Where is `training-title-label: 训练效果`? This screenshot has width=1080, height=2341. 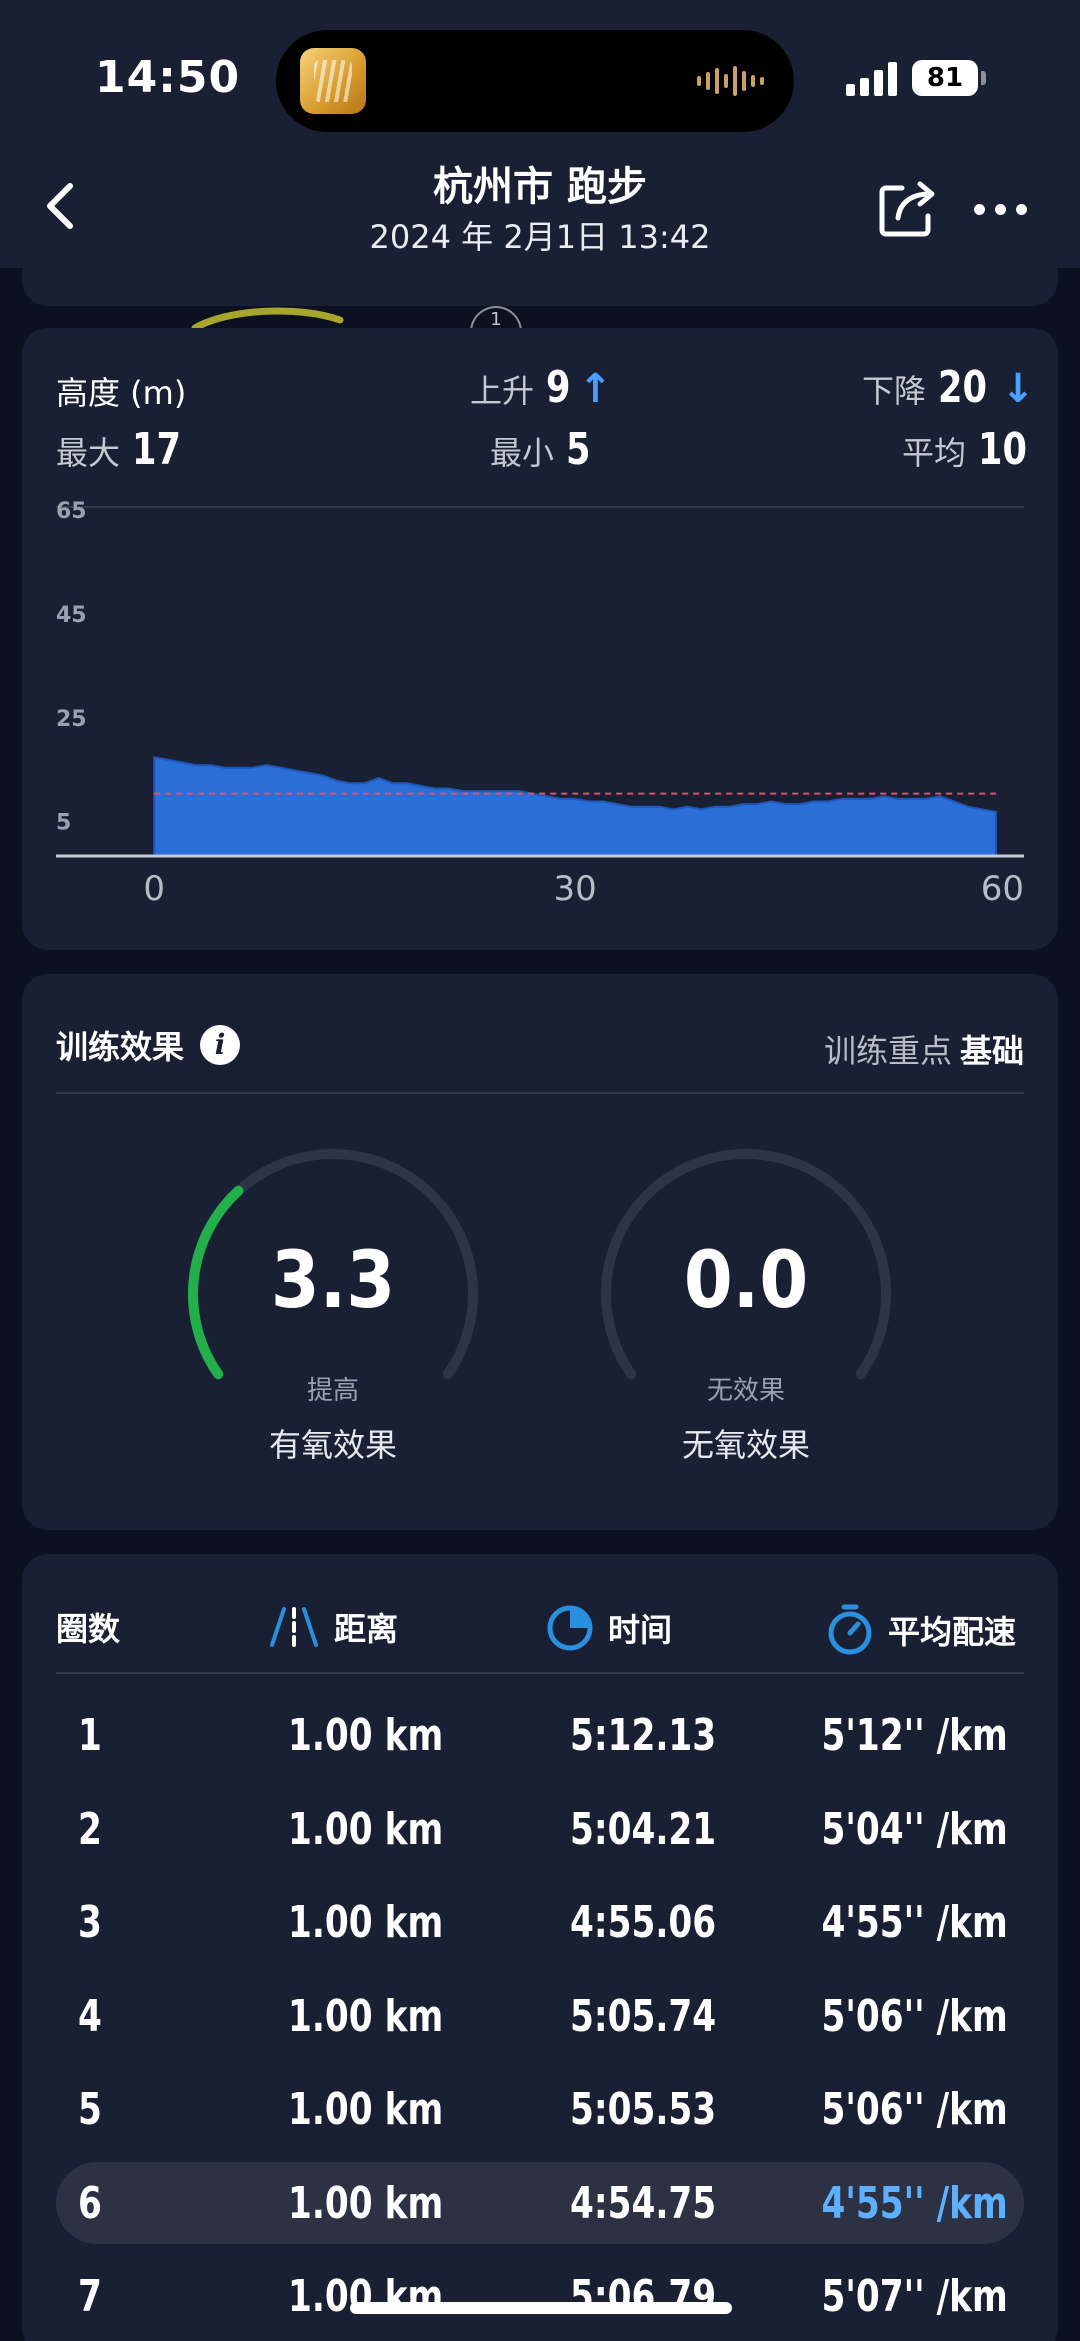 training-title-label: 训练效果 is located at coordinates (120, 1047).